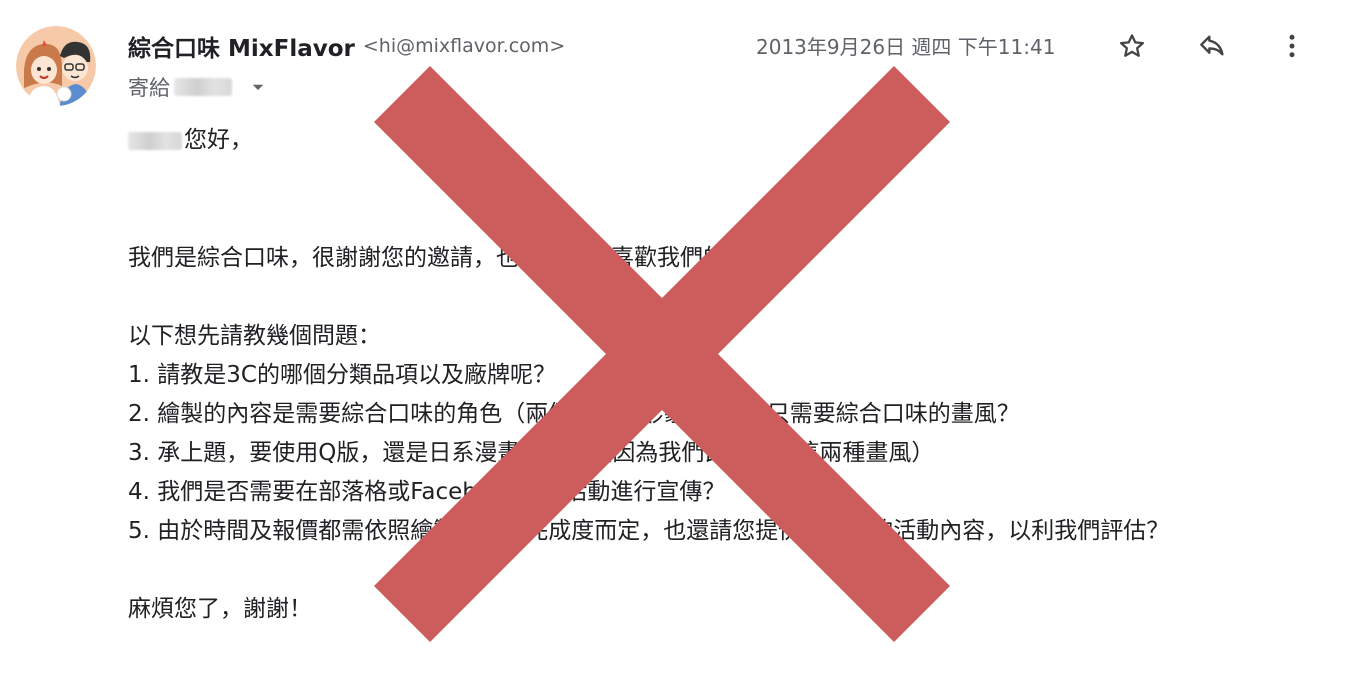 This screenshot has width=1348, height=700. What do you see at coordinates (155, 140) in the screenshot?
I see `recipient-greeting-redacted` at bounding box center [155, 140].